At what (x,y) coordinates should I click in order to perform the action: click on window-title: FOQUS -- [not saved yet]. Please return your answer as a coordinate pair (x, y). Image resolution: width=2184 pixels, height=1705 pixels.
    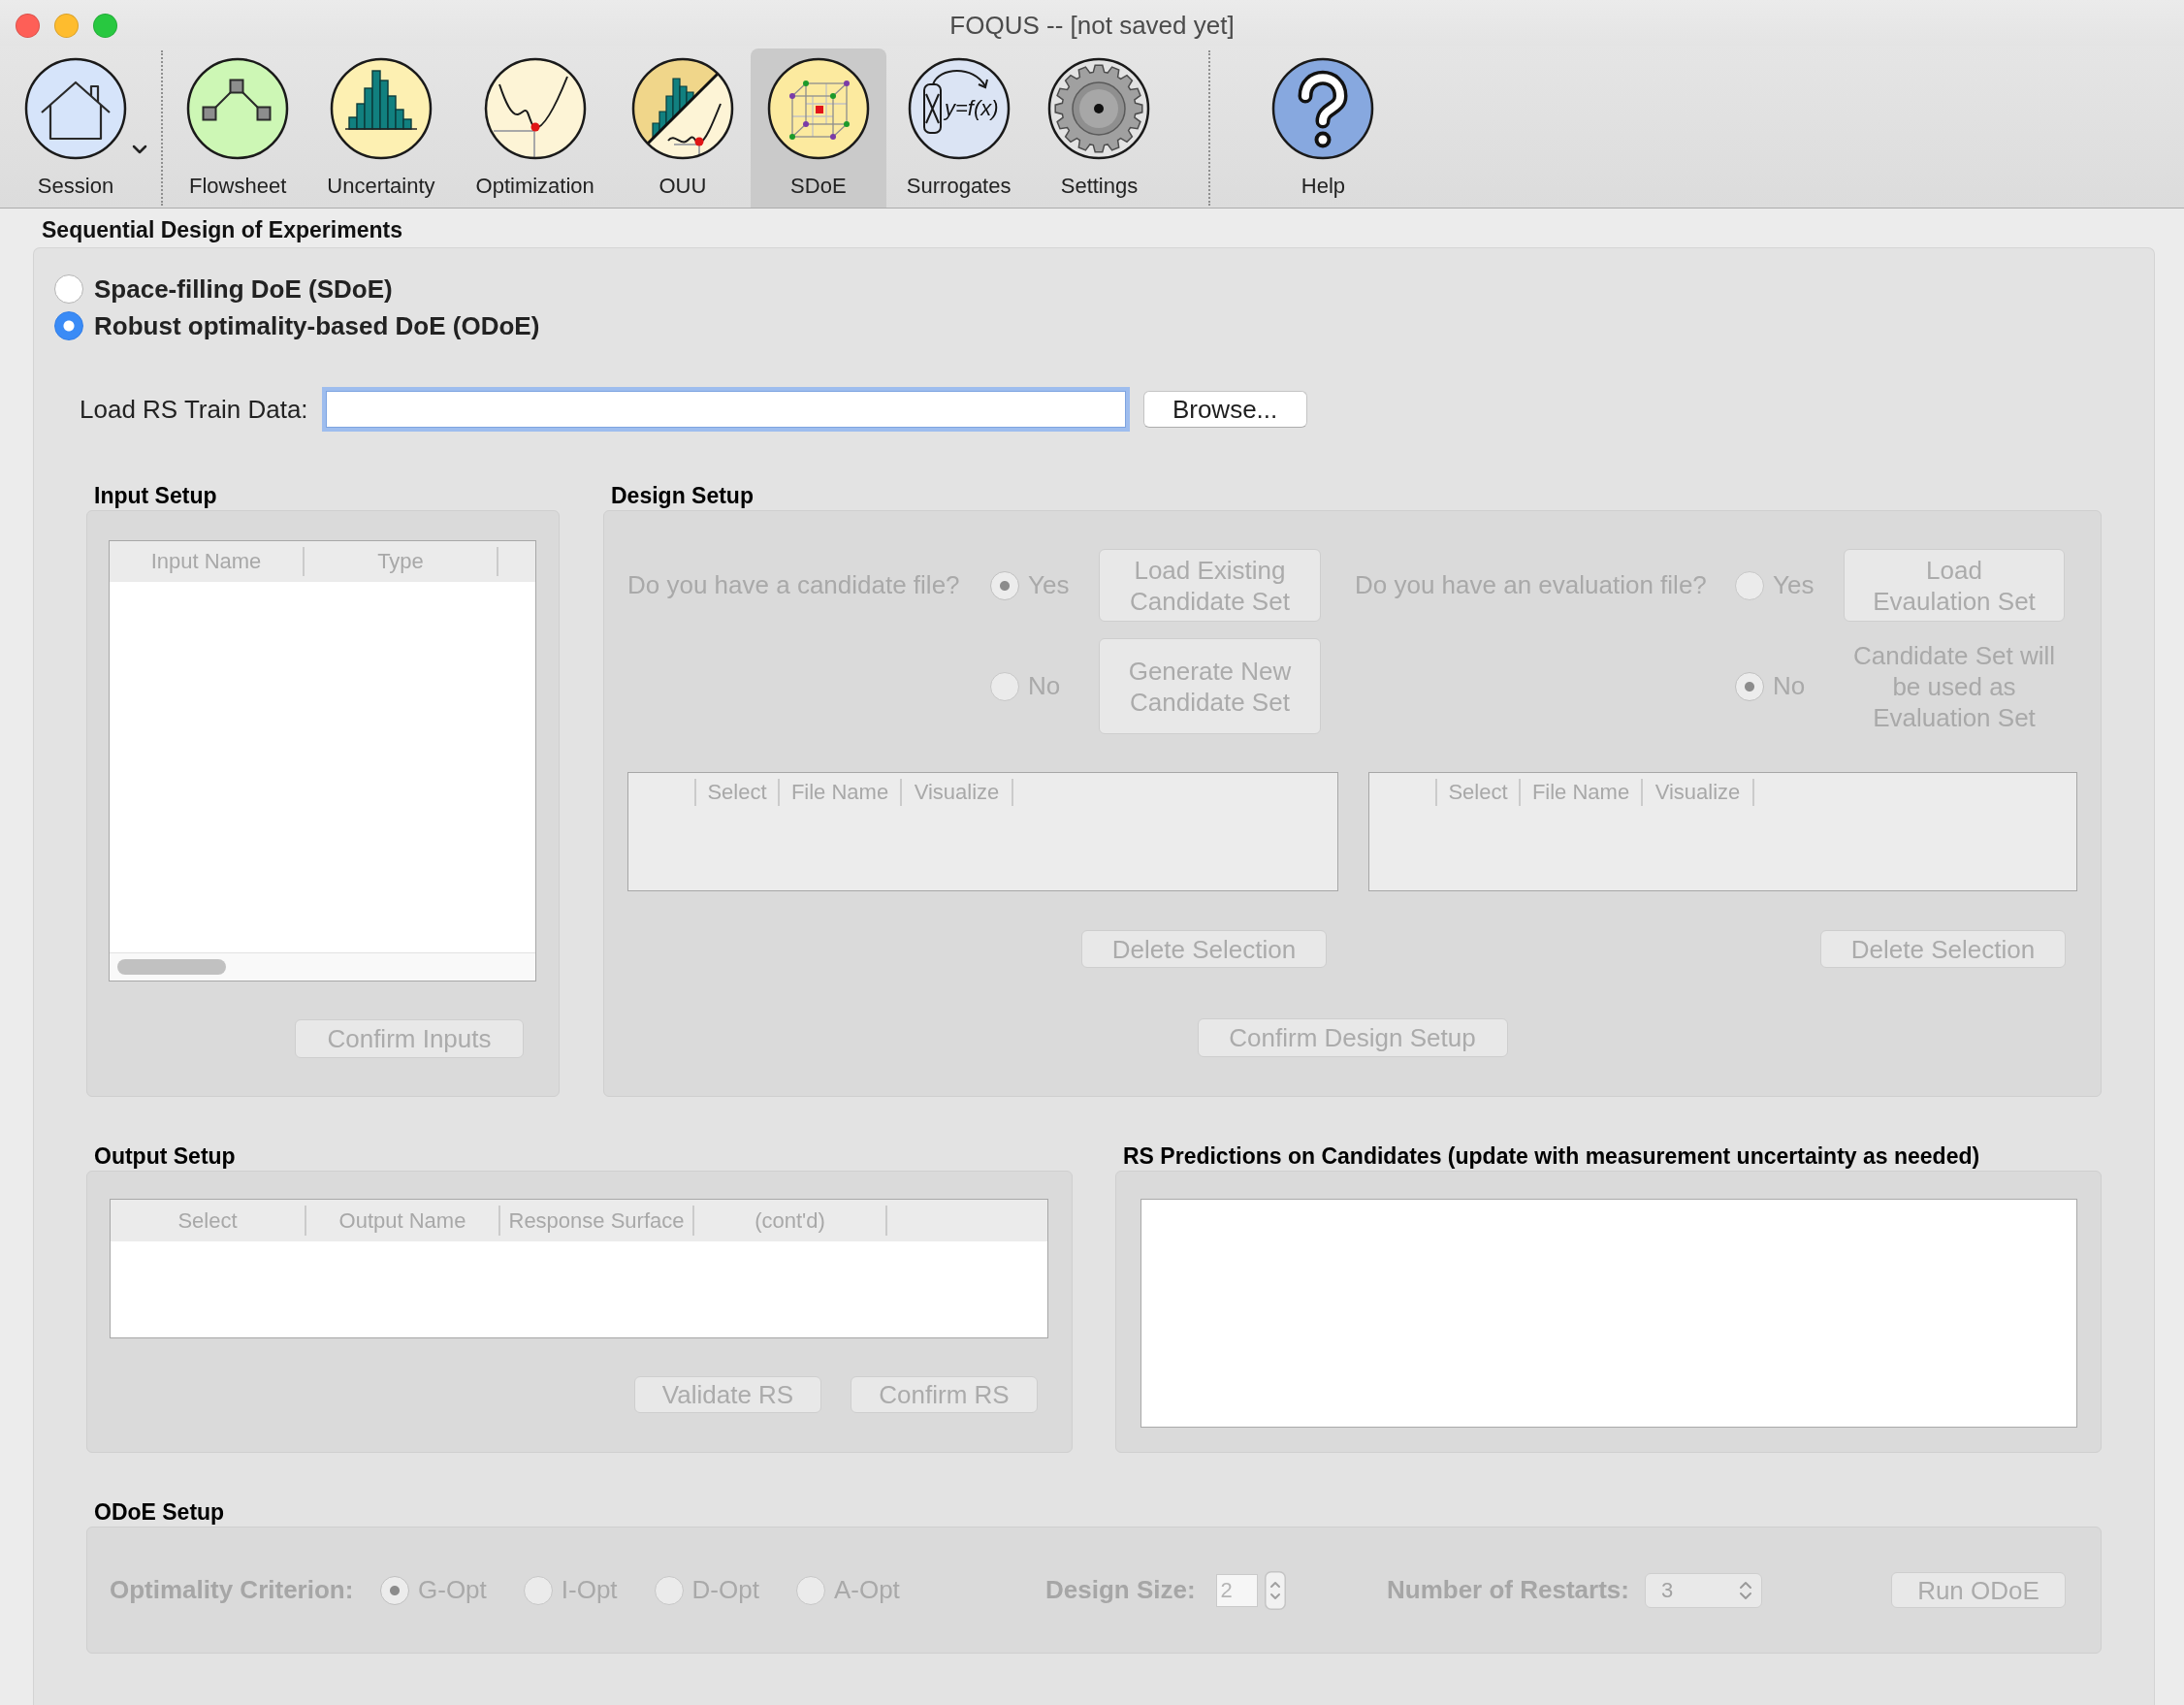
    Looking at the image, I should click on (1092, 25).